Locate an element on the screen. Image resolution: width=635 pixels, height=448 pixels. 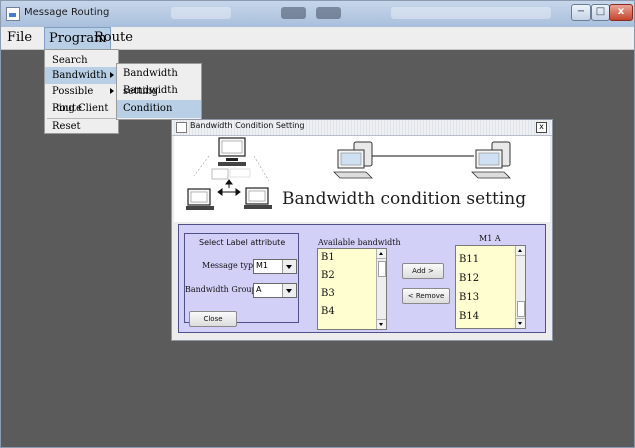
close-button: x is located at coordinates (621, 12).